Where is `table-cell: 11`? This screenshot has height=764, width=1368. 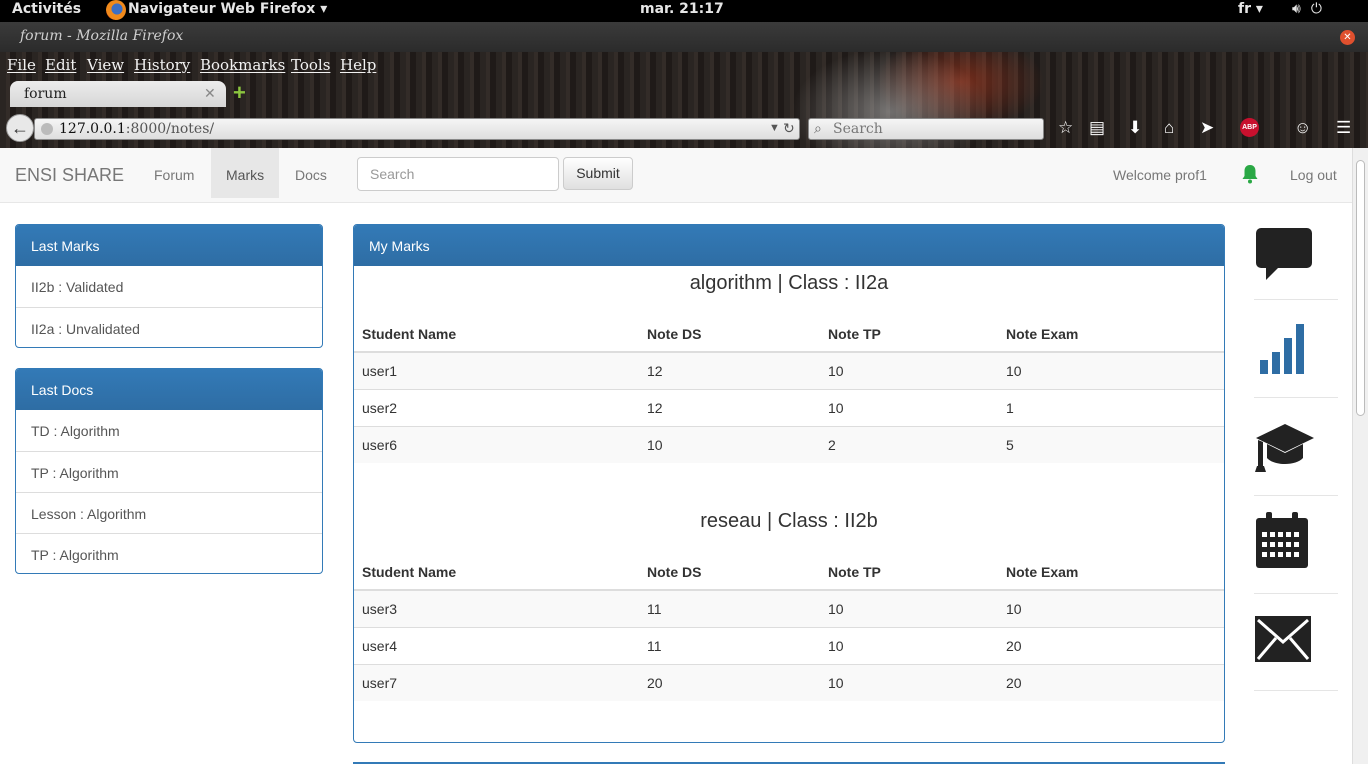 table-cell: 11 is located at coordinates (729, 608).